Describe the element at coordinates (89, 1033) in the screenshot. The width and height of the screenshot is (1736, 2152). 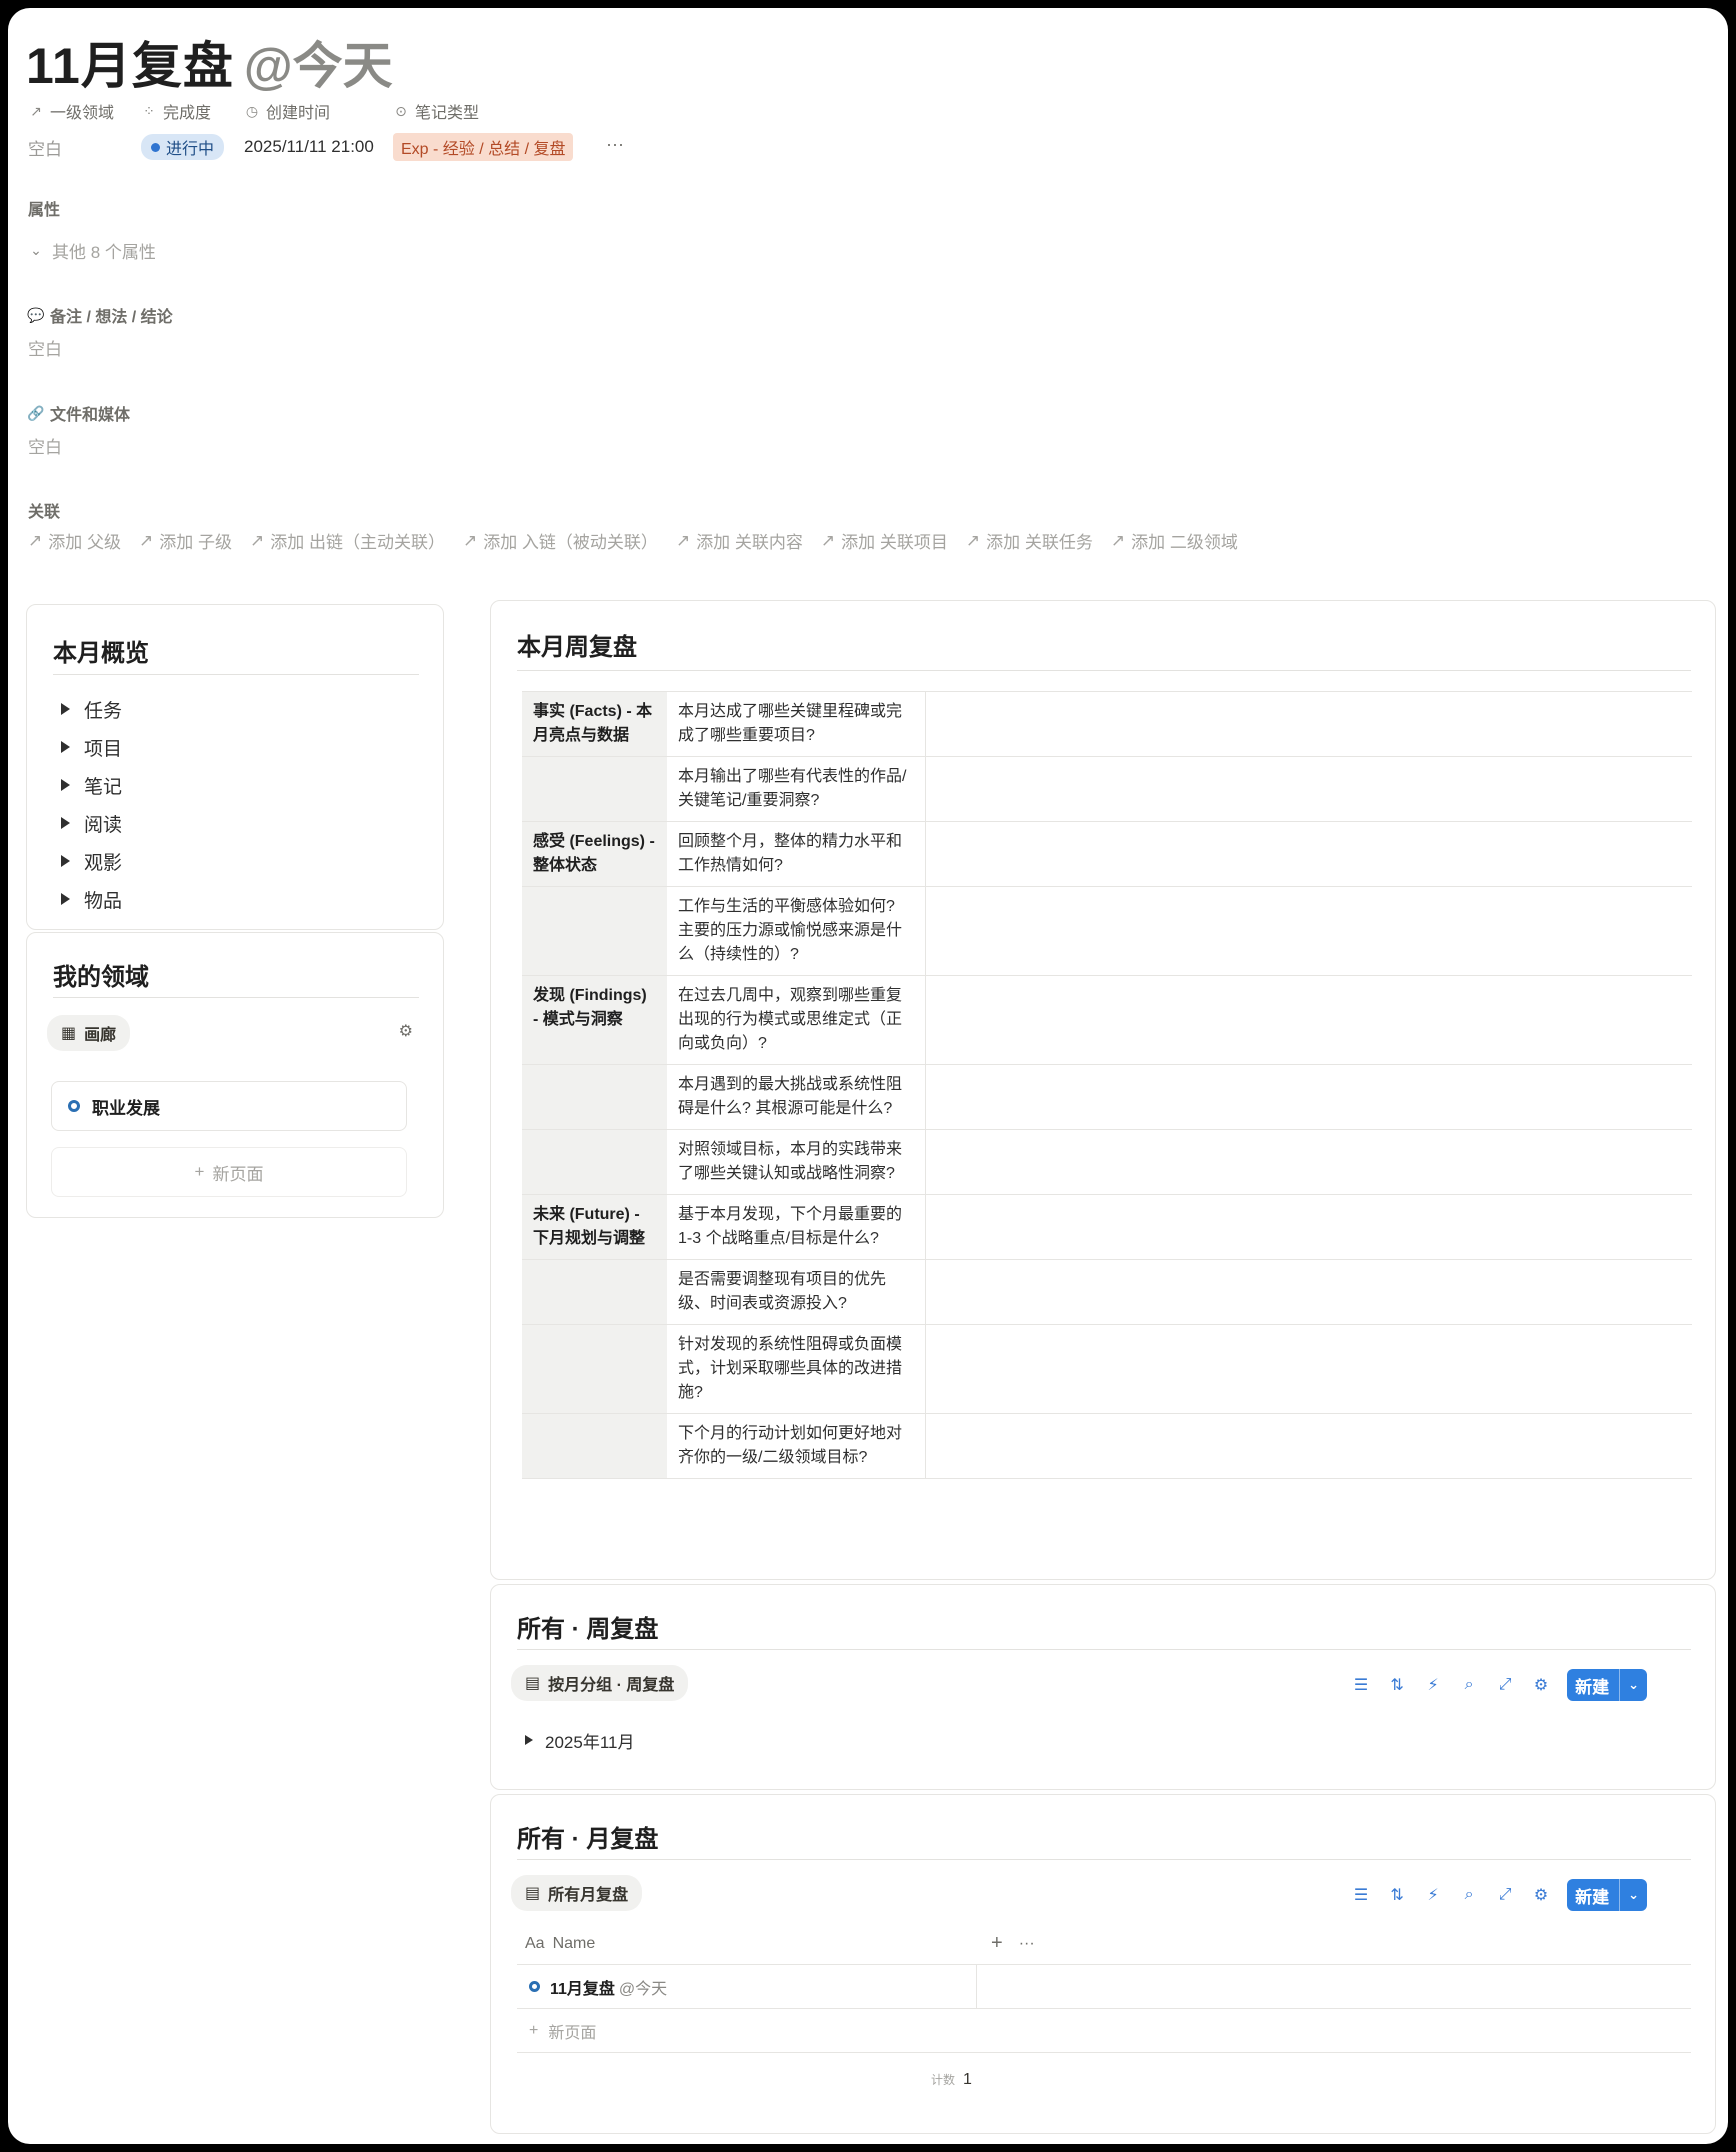
I see `gallery-view-tab: ▦ 画廊` at that location.